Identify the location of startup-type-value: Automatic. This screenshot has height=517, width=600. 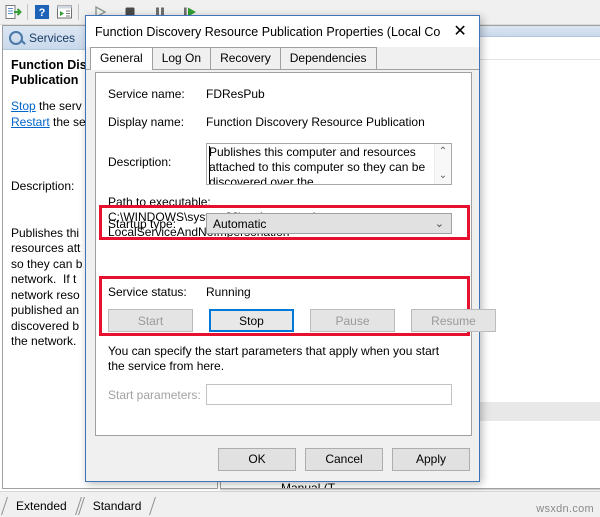
(240, 223).